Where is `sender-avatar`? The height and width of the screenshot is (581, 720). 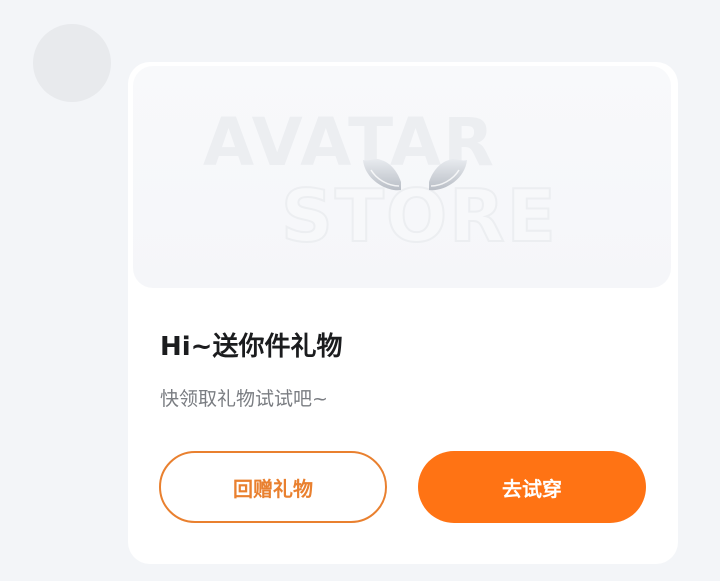 sender-avatar is located at coordinates (72, 63).